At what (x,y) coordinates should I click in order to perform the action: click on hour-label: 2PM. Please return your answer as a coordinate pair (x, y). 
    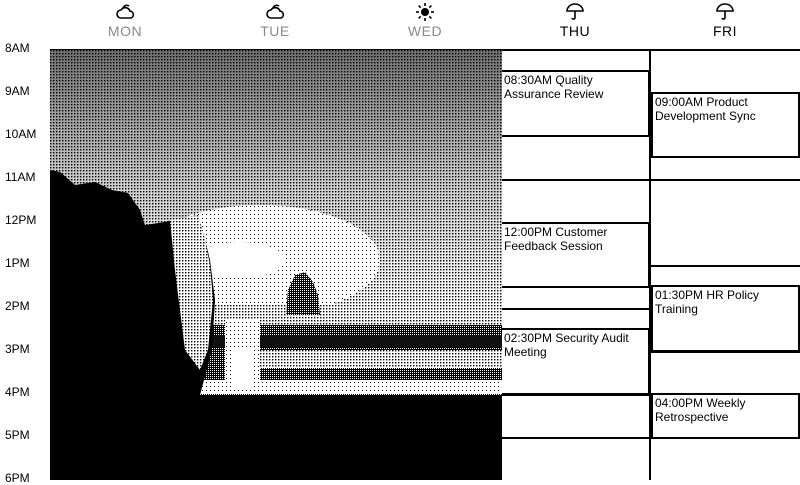
    Looking at the image, I should click on (17, 306).